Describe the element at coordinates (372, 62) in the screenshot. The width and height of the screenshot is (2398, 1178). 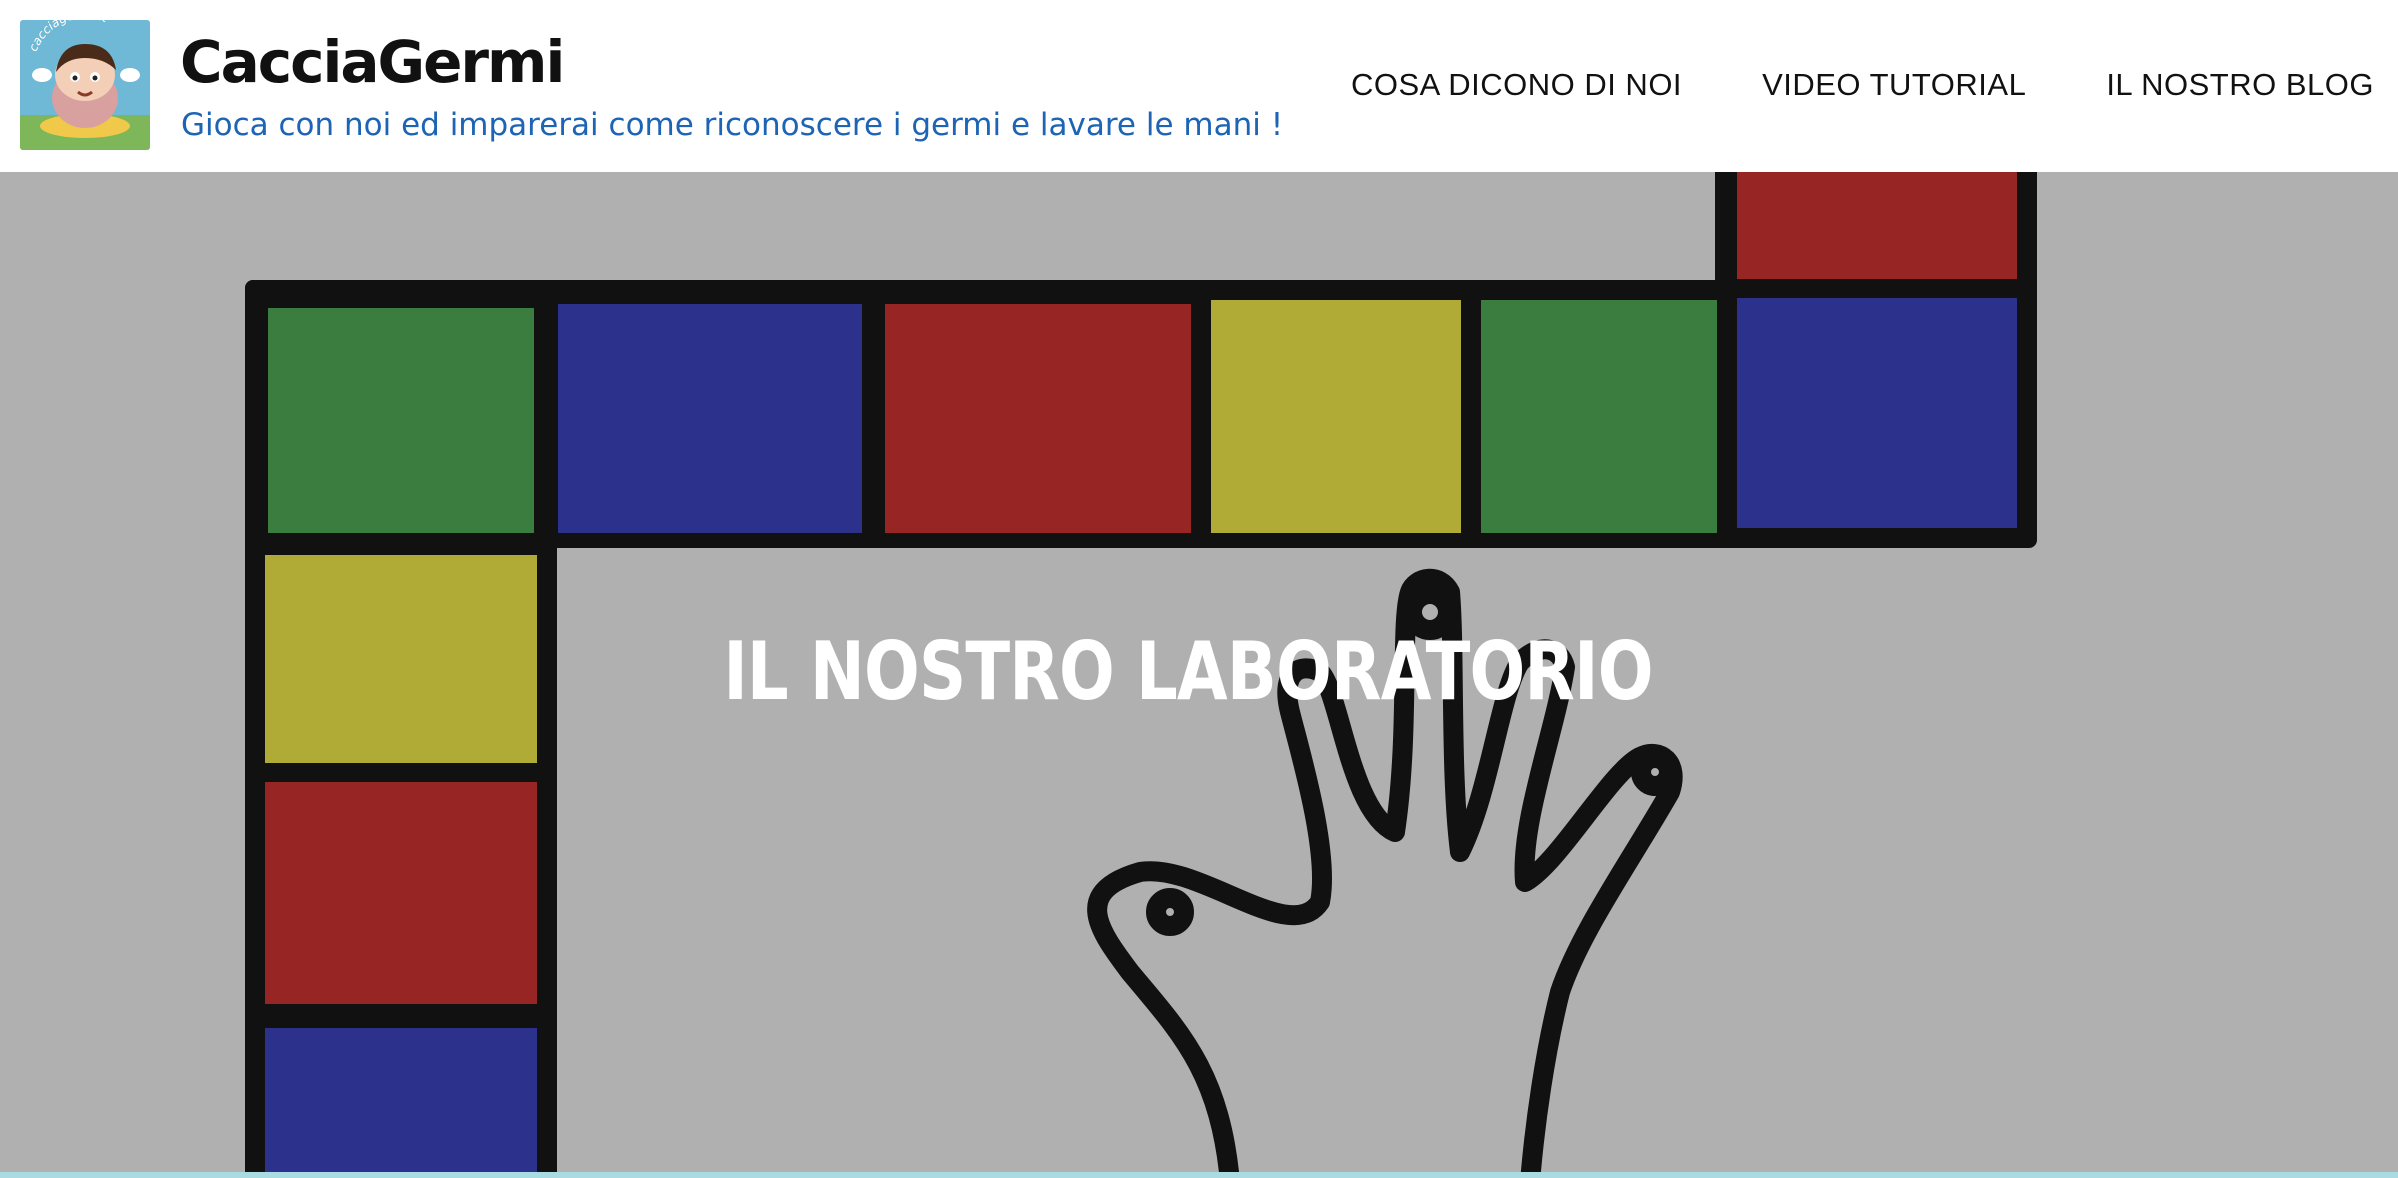
I see `site-title: CacciaGermi` at that location.